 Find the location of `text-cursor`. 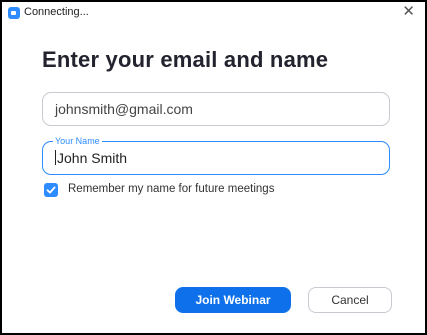

text-cursor is located at coordinates (55, 157).